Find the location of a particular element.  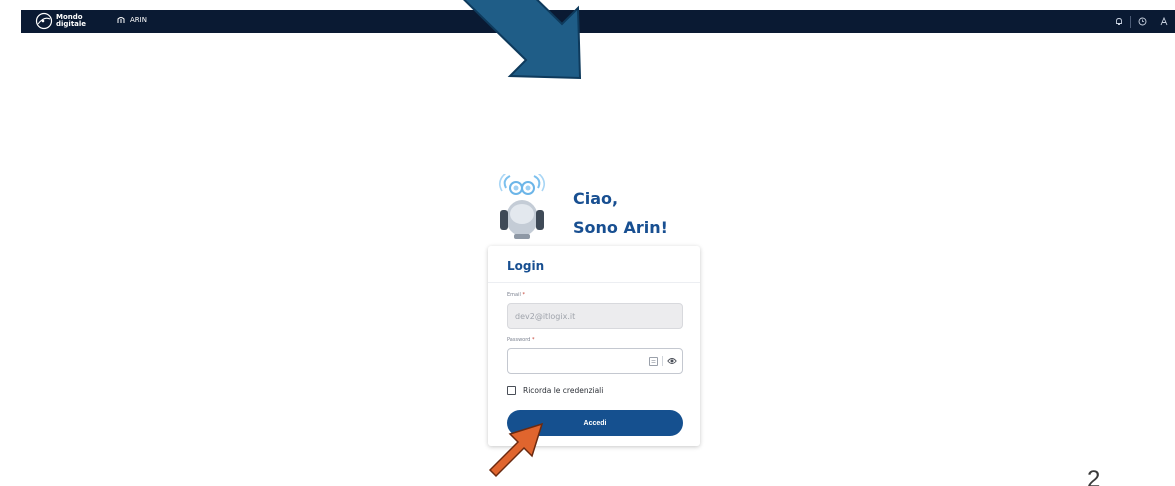

login-title: Login is located at coordinates (526, 266).